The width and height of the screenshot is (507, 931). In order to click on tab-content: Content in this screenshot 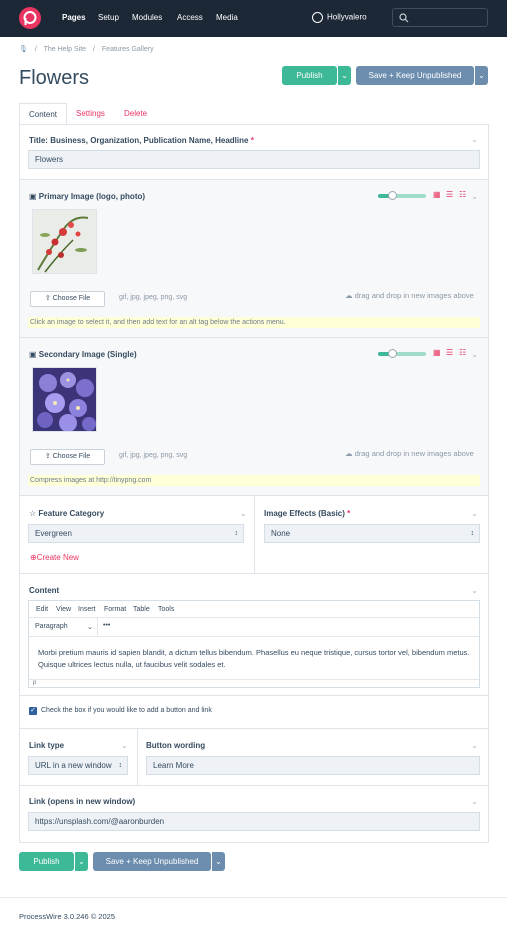, I will do `click(43, 114)`.